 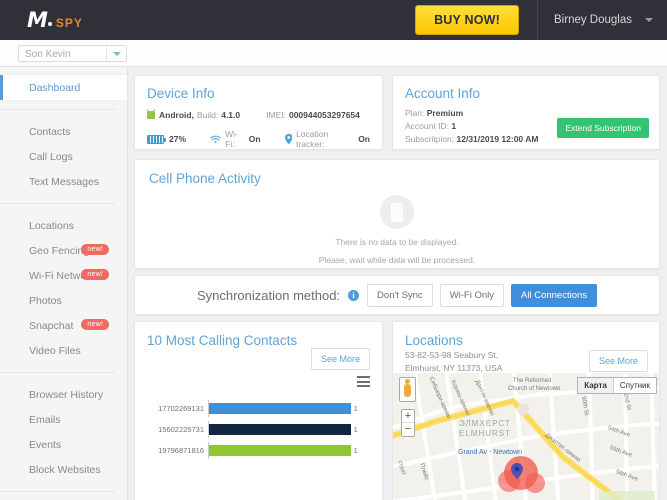 What do you see at coordinates (517, 471) in the screenshot?
I see `map-location-marker-icon` at bounding box center [517, 471].